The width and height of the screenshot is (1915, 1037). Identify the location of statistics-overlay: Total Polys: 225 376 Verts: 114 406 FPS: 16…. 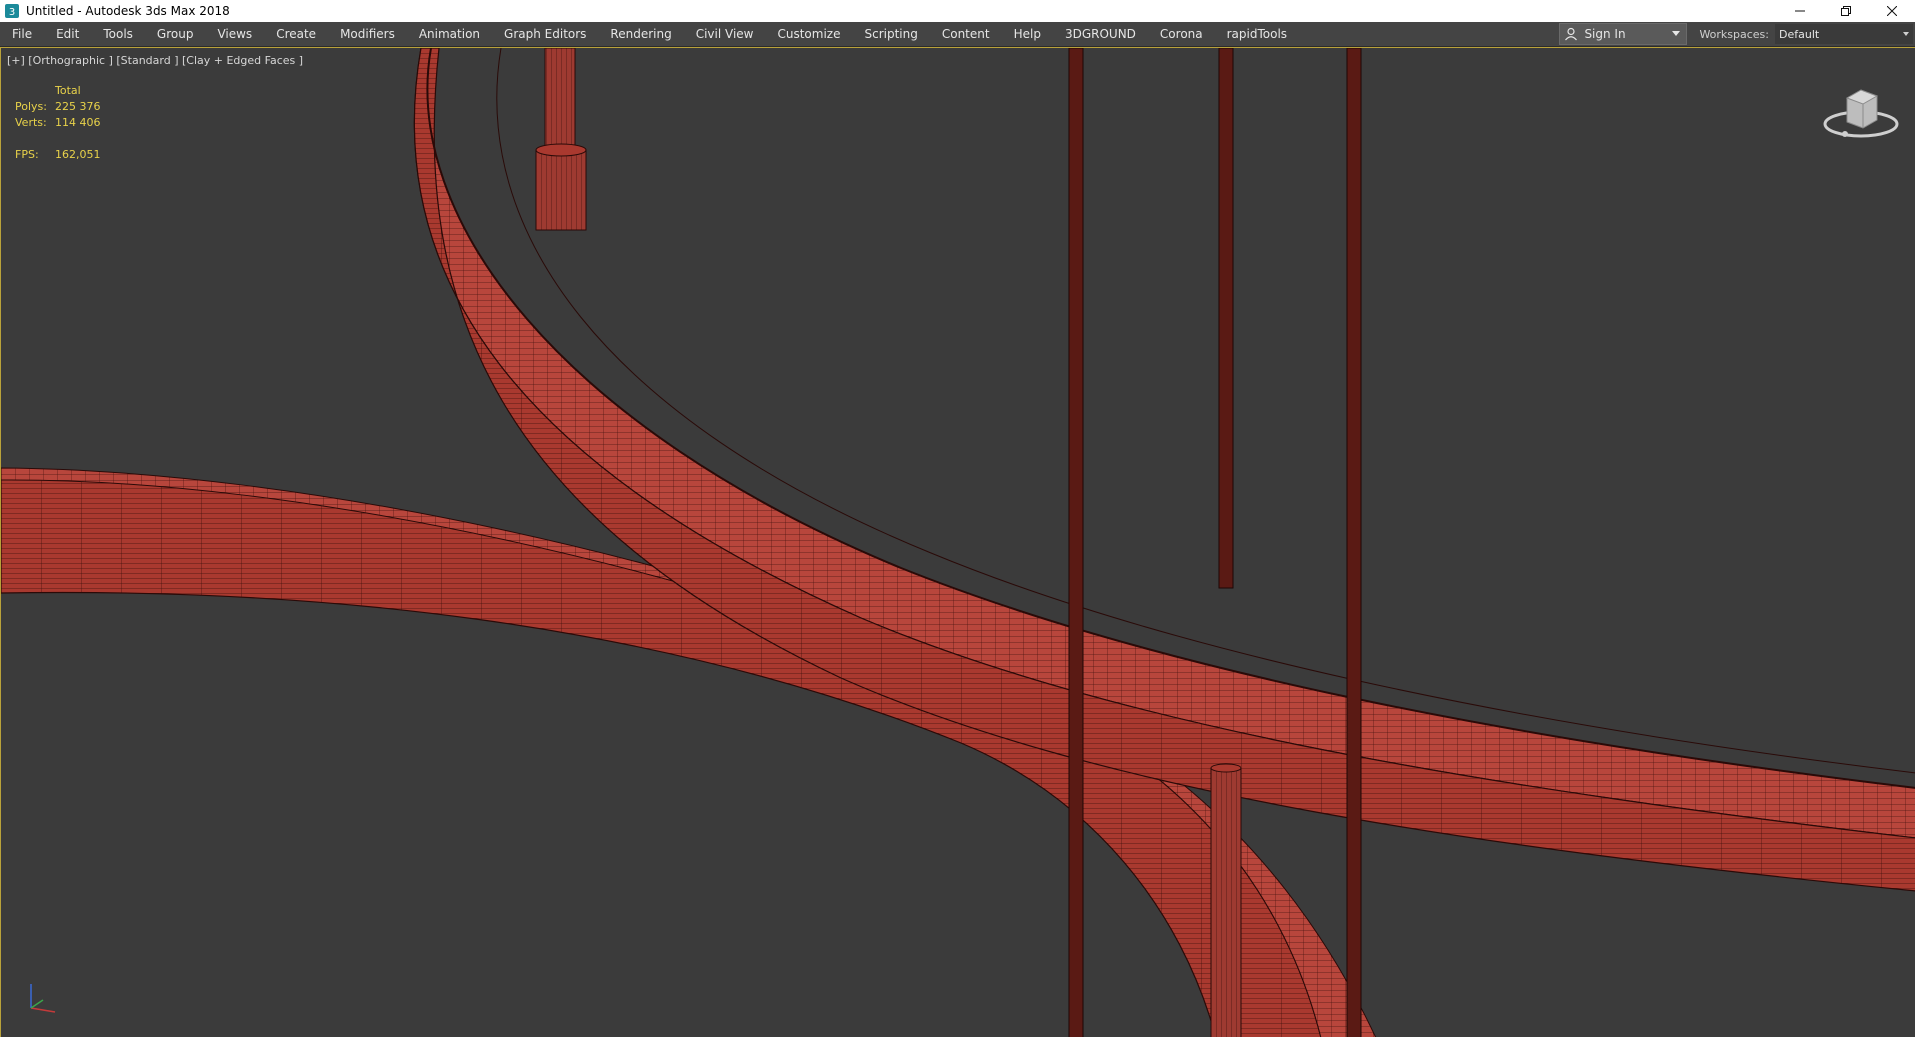
(58, 124).